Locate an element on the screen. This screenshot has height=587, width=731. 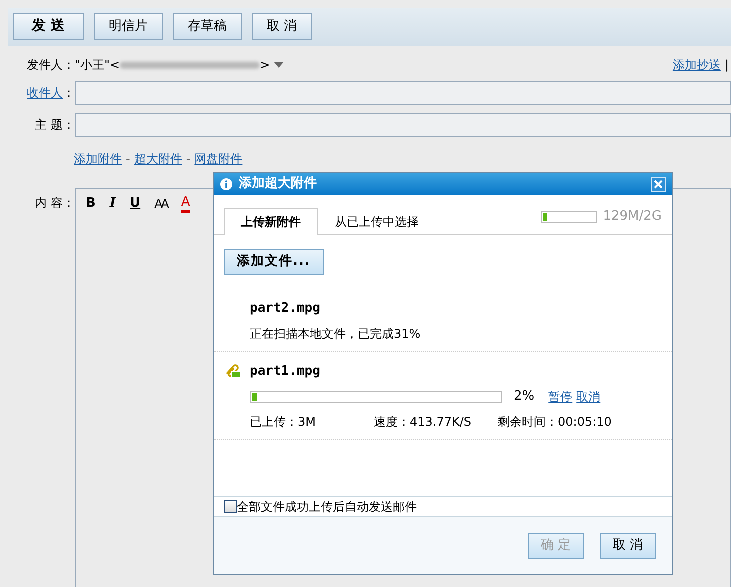
recipient-field is located at coordinates (403, 93).